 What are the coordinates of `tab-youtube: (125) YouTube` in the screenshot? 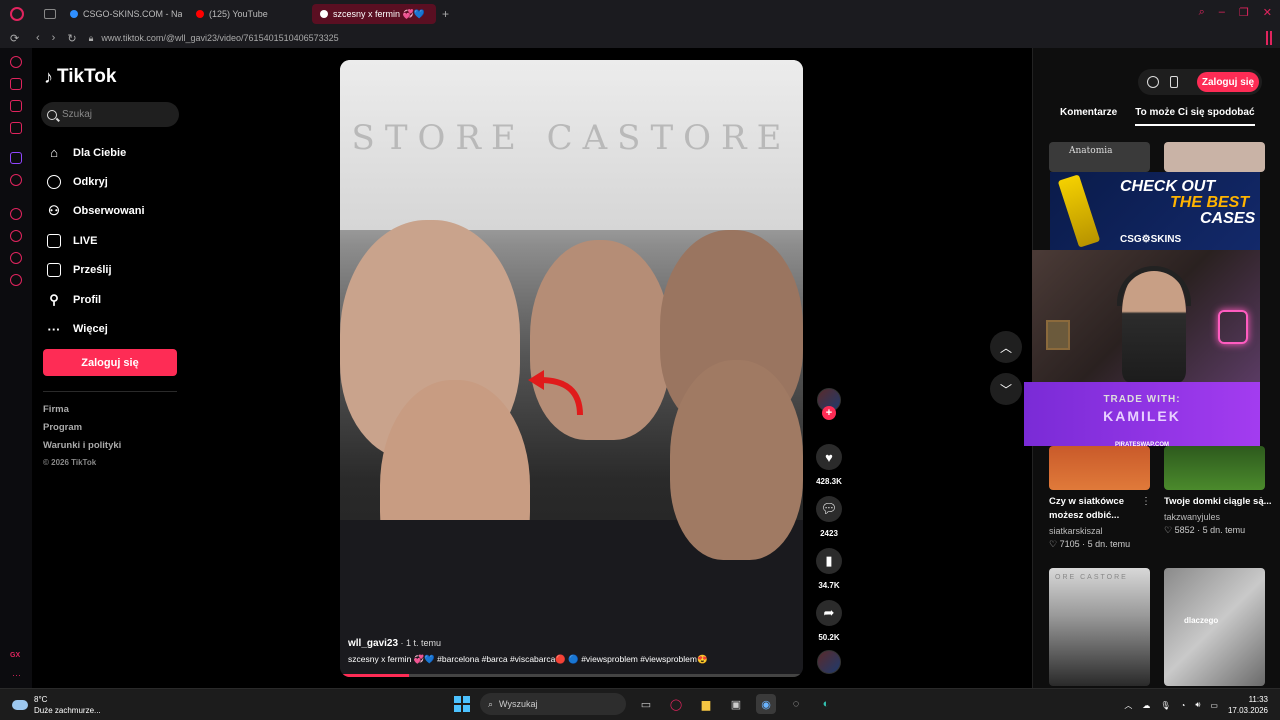 It's located at (247, 14).